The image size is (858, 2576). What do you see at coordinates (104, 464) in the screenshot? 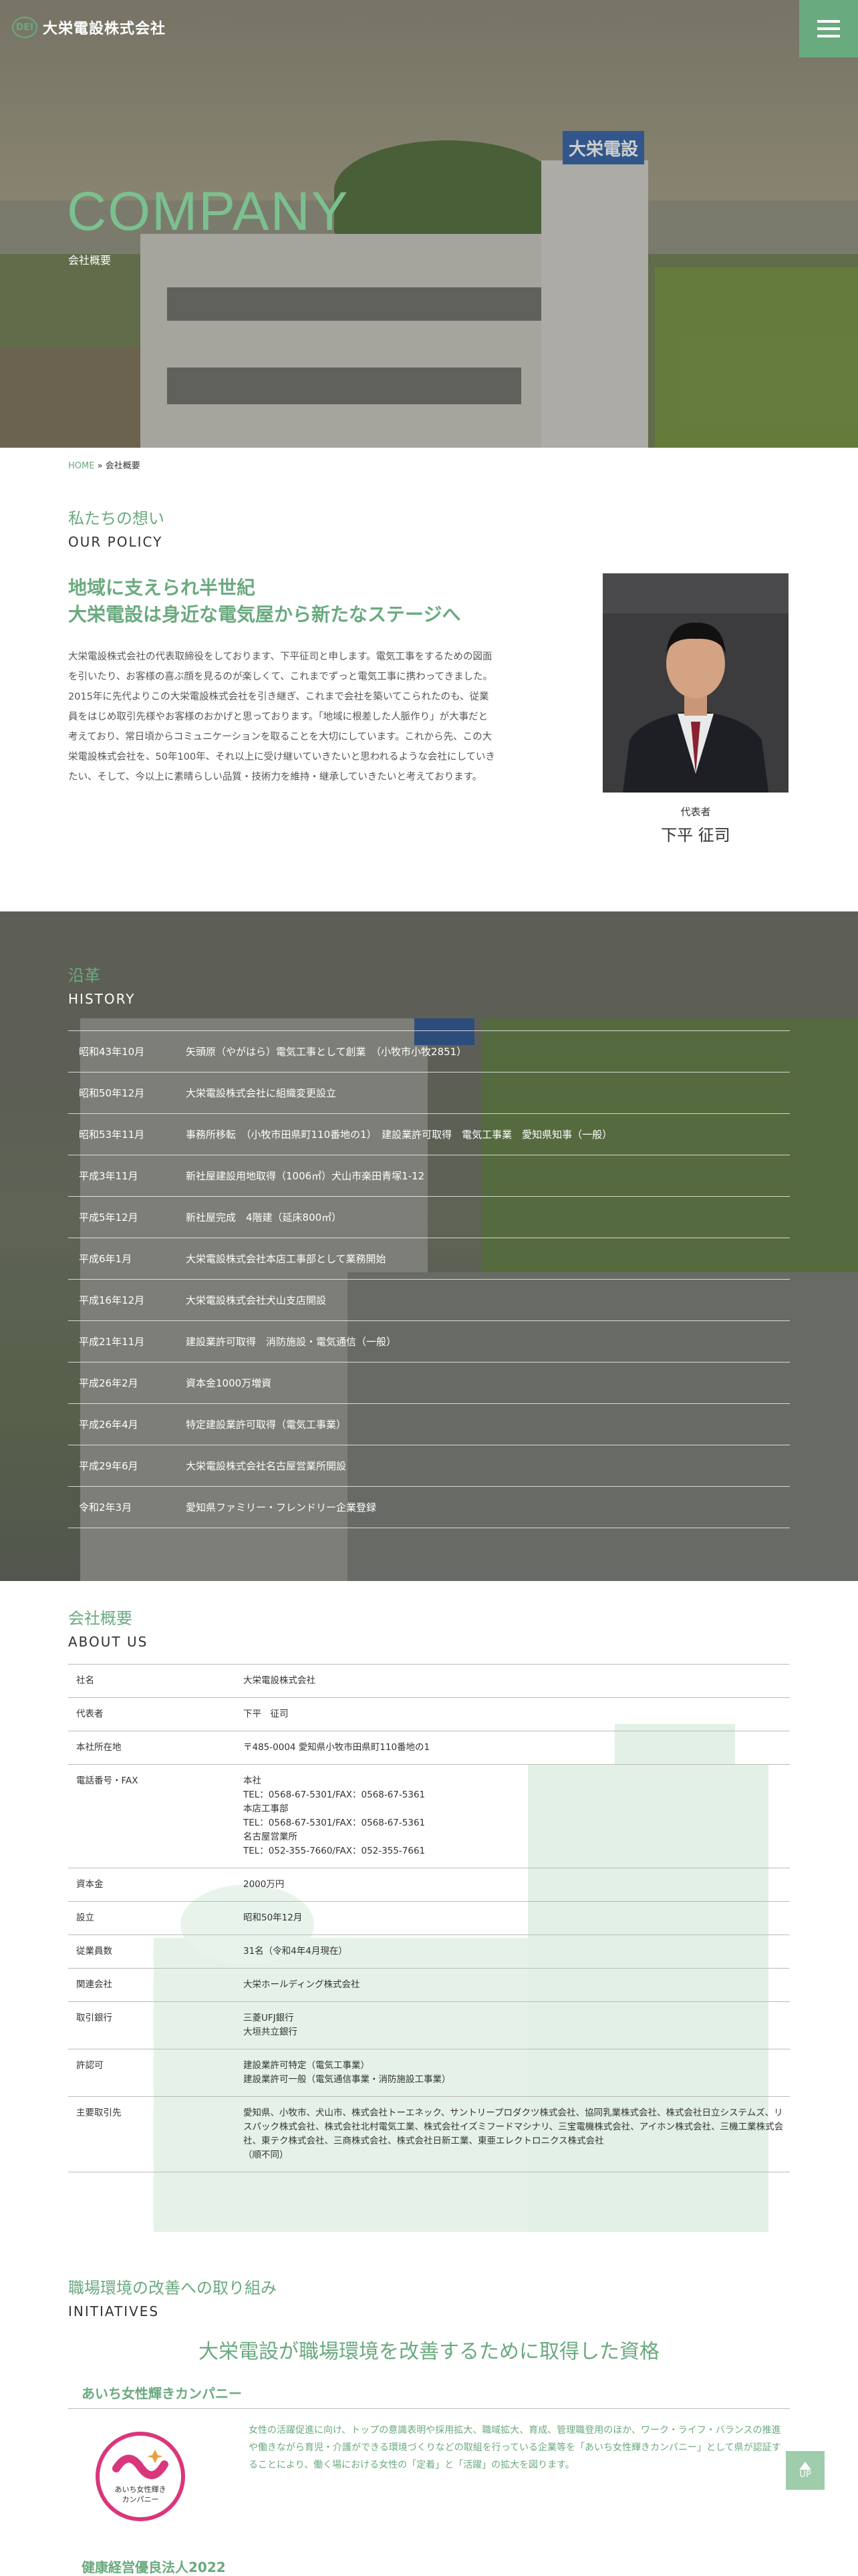
I see `breadcrumb: HOME » 会社概要` at bounding box center [104, 464].